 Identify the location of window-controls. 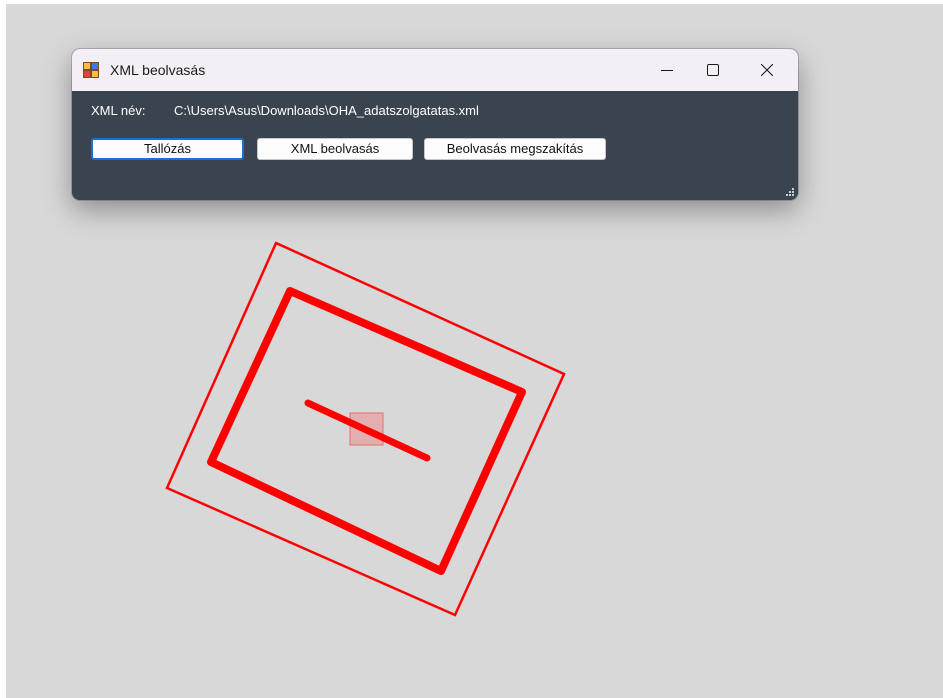
(721, 70).